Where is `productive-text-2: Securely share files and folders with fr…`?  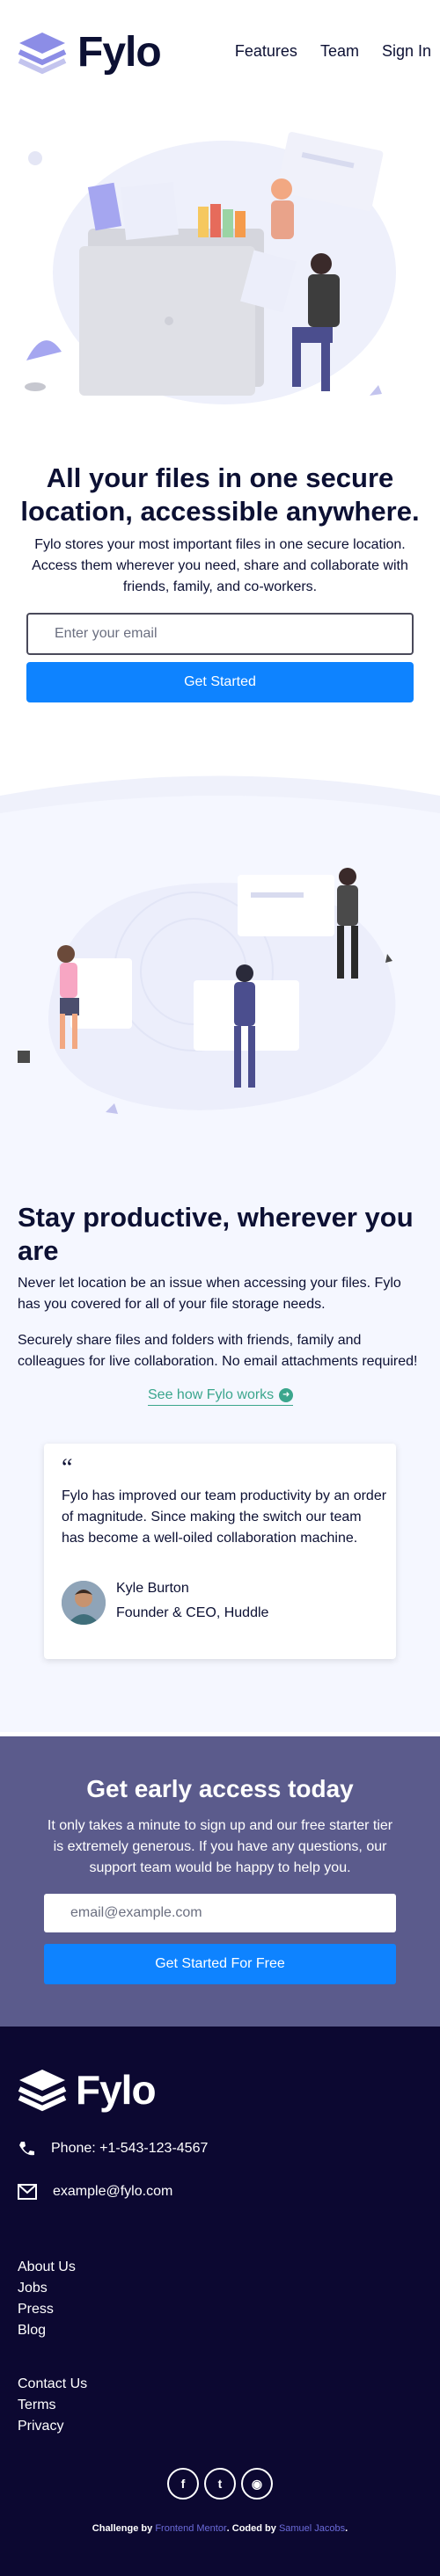
productive-text-2: Securely share files and folders with fr… is located at coordinates (218, 1351).